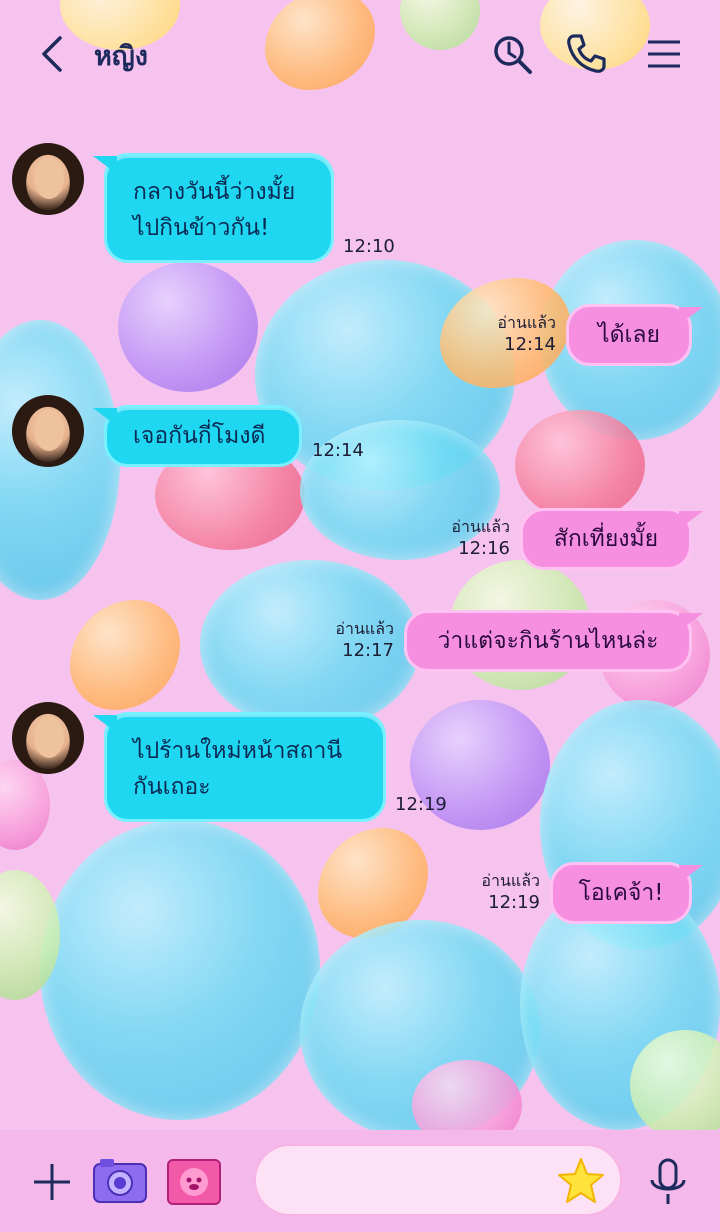  What do you see at coordinates (54, 54) in the screenshot?
I see `chevron-left-icon` at bounding box center [54, 54].